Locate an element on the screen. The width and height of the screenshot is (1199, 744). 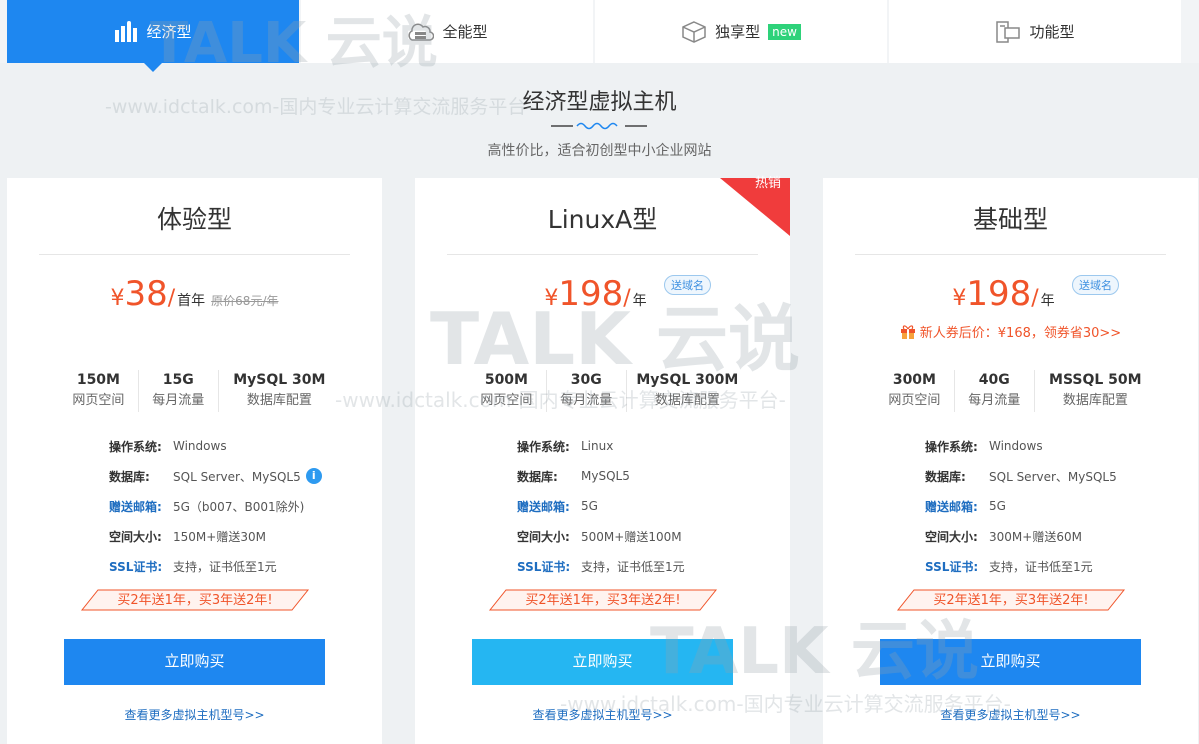
spec-database: MSSQL 50M 数据库配置 is located at coordinates (1095, 391).